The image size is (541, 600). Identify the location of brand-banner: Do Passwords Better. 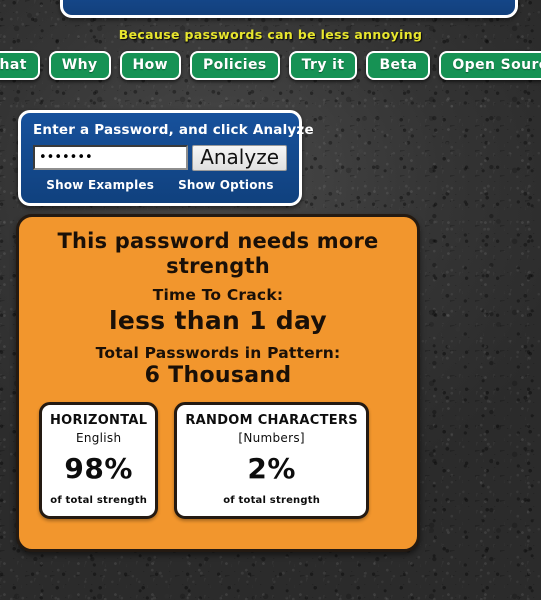
(289, 9).